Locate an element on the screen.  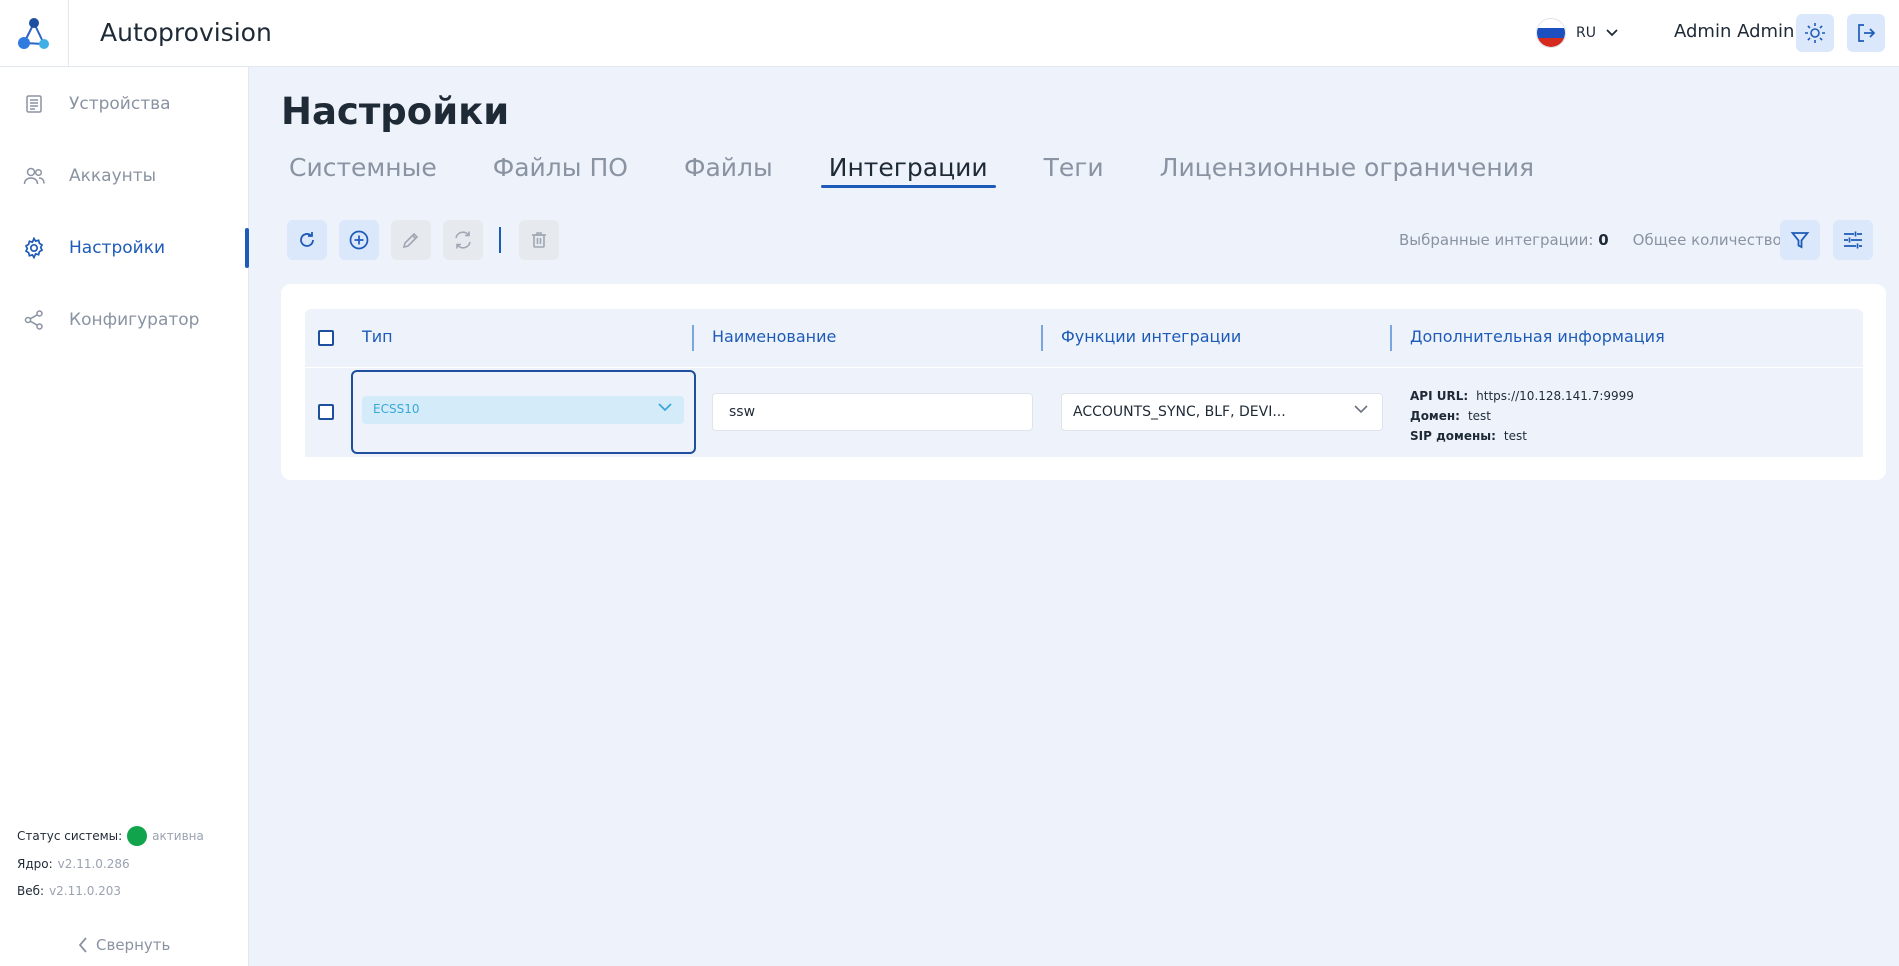
info-api-url: API URL: https://10.128.141.7:9999 is located at coordinates (1522, 396).